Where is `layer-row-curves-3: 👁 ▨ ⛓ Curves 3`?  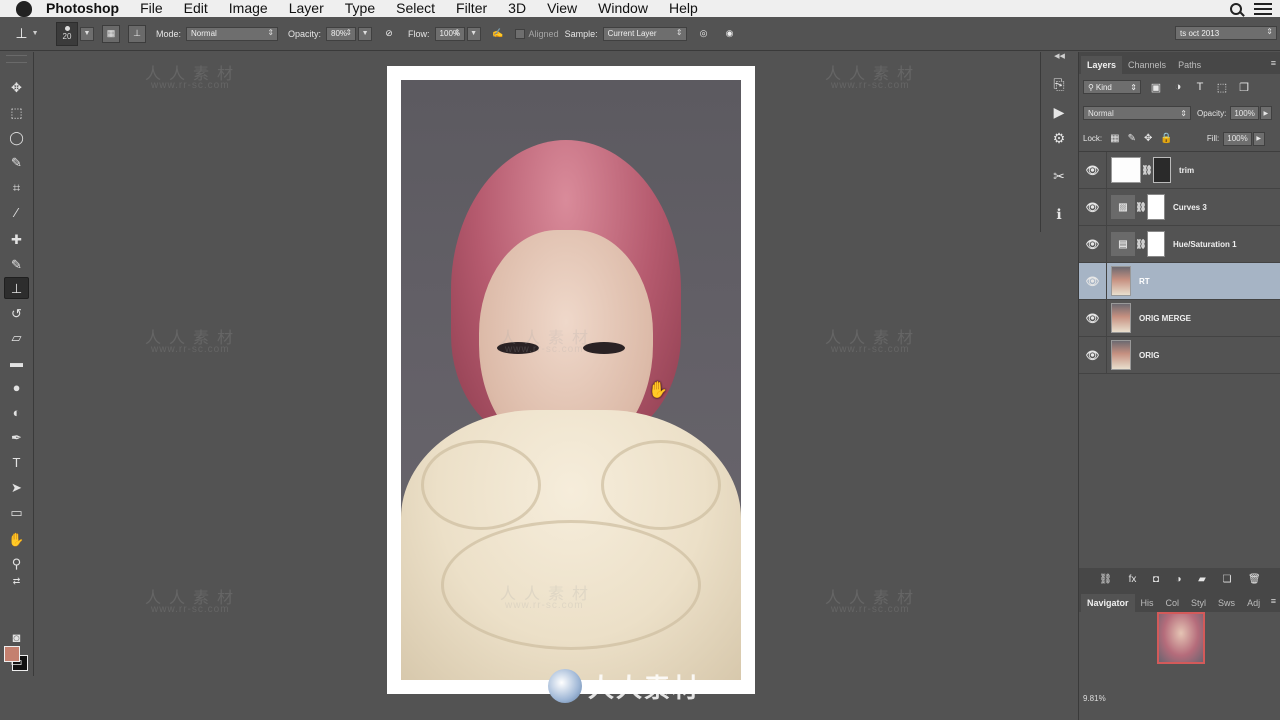
layer-row-curves-3: 👁 ▨ ⛓ Curves 3 is located at coordinates (1179, 207).